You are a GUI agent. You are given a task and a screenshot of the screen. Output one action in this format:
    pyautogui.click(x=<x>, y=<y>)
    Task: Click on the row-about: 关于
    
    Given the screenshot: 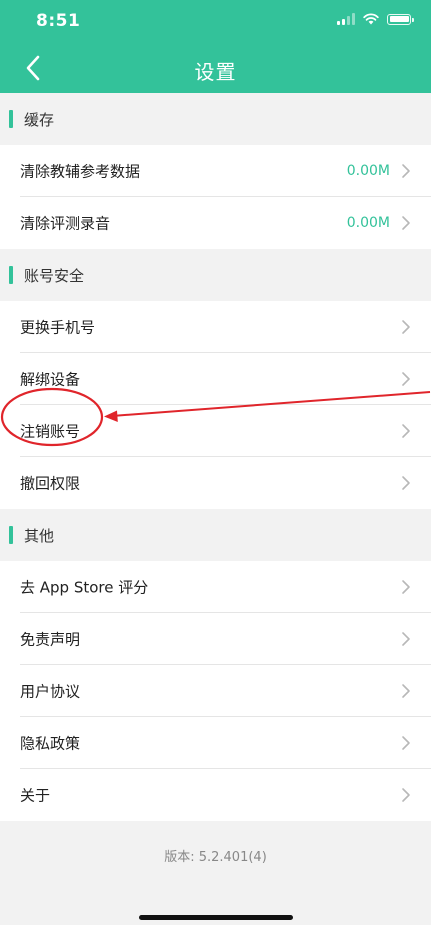 What is the action you would take?
    pyautogui.click(x=215, y=795)
    